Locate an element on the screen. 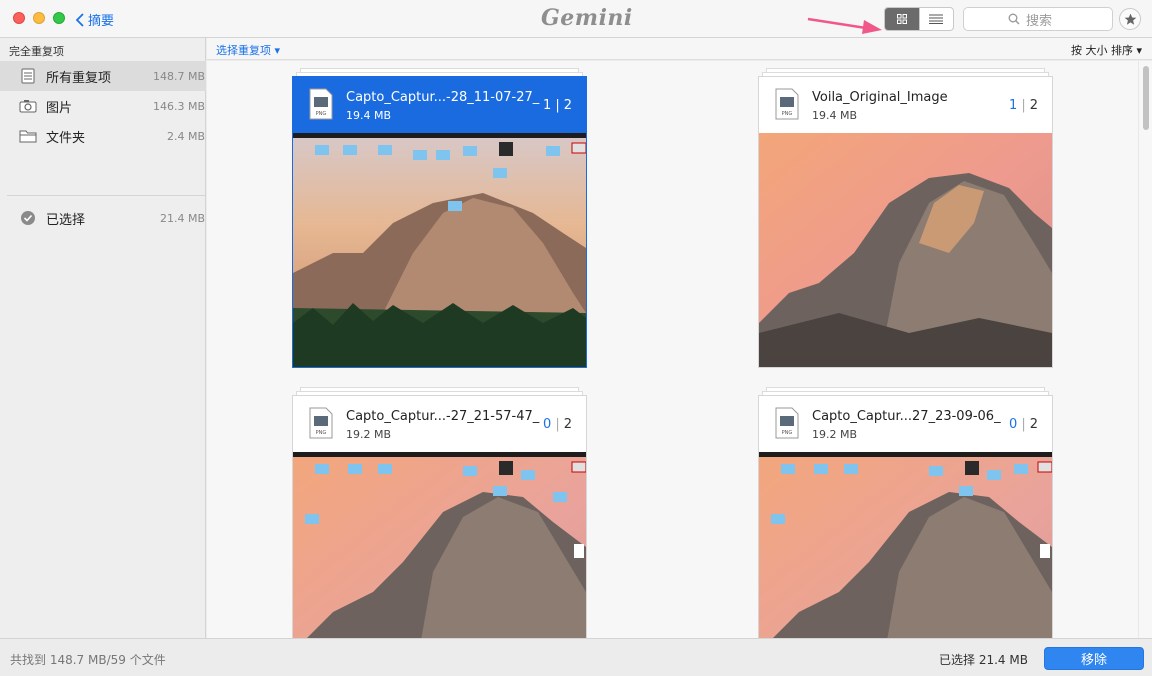 This screenshot has height=676, width=1152. file-name: Capto_Captur...27_23-09-06_ is located at coordinates (906, 416).